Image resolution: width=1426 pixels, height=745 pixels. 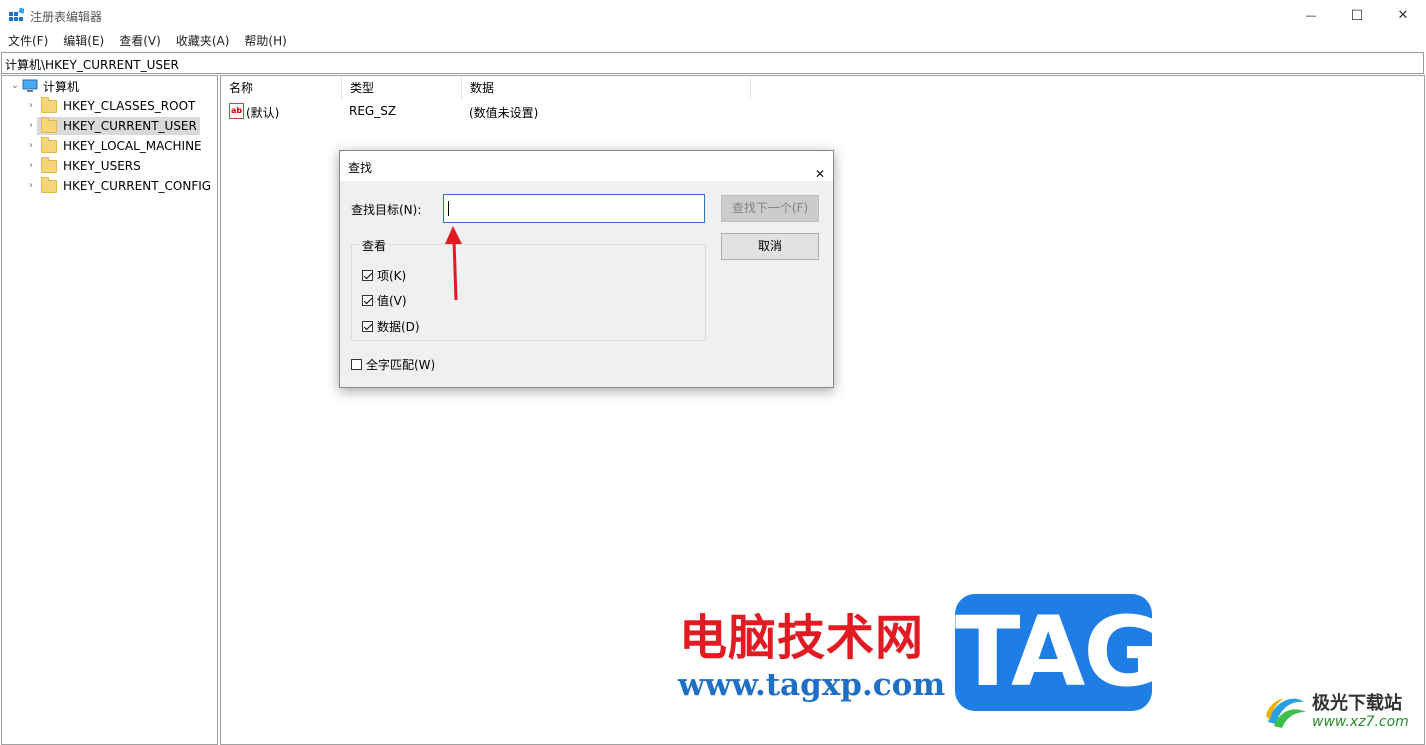 What do you see at coordinates (236, 111) in the screenshot?
I see `string-value-icon: ab` at bounding box center [236, 111].